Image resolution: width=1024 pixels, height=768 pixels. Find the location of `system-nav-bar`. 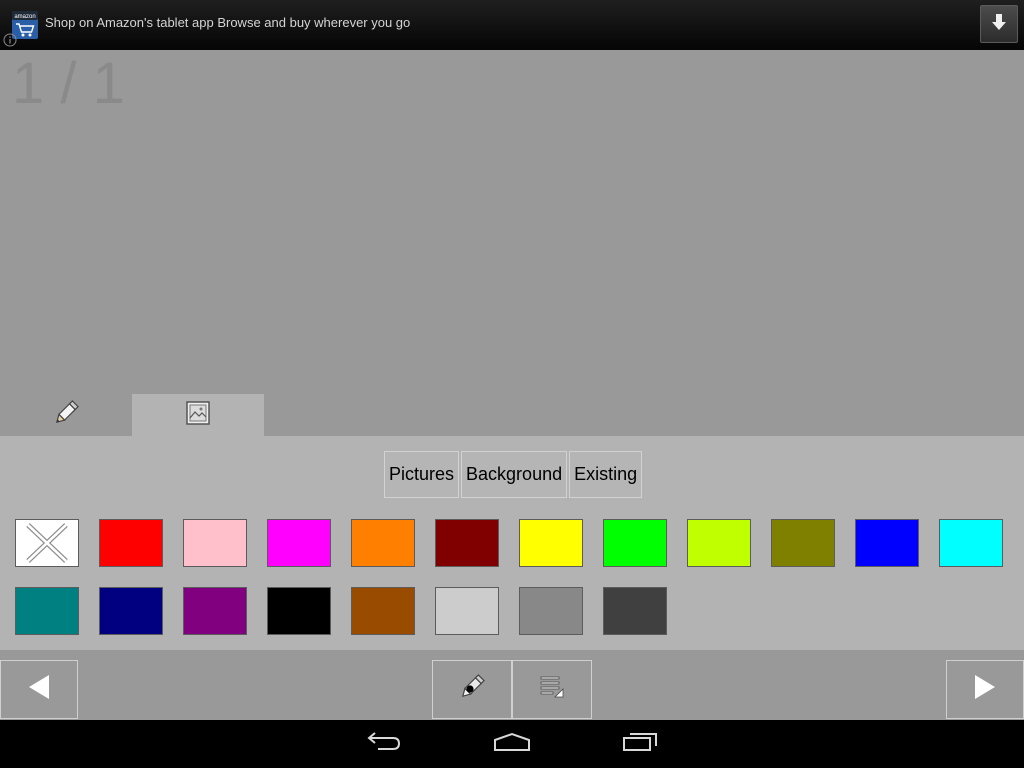

system-nav-bar is located at coordinates (512, 744).